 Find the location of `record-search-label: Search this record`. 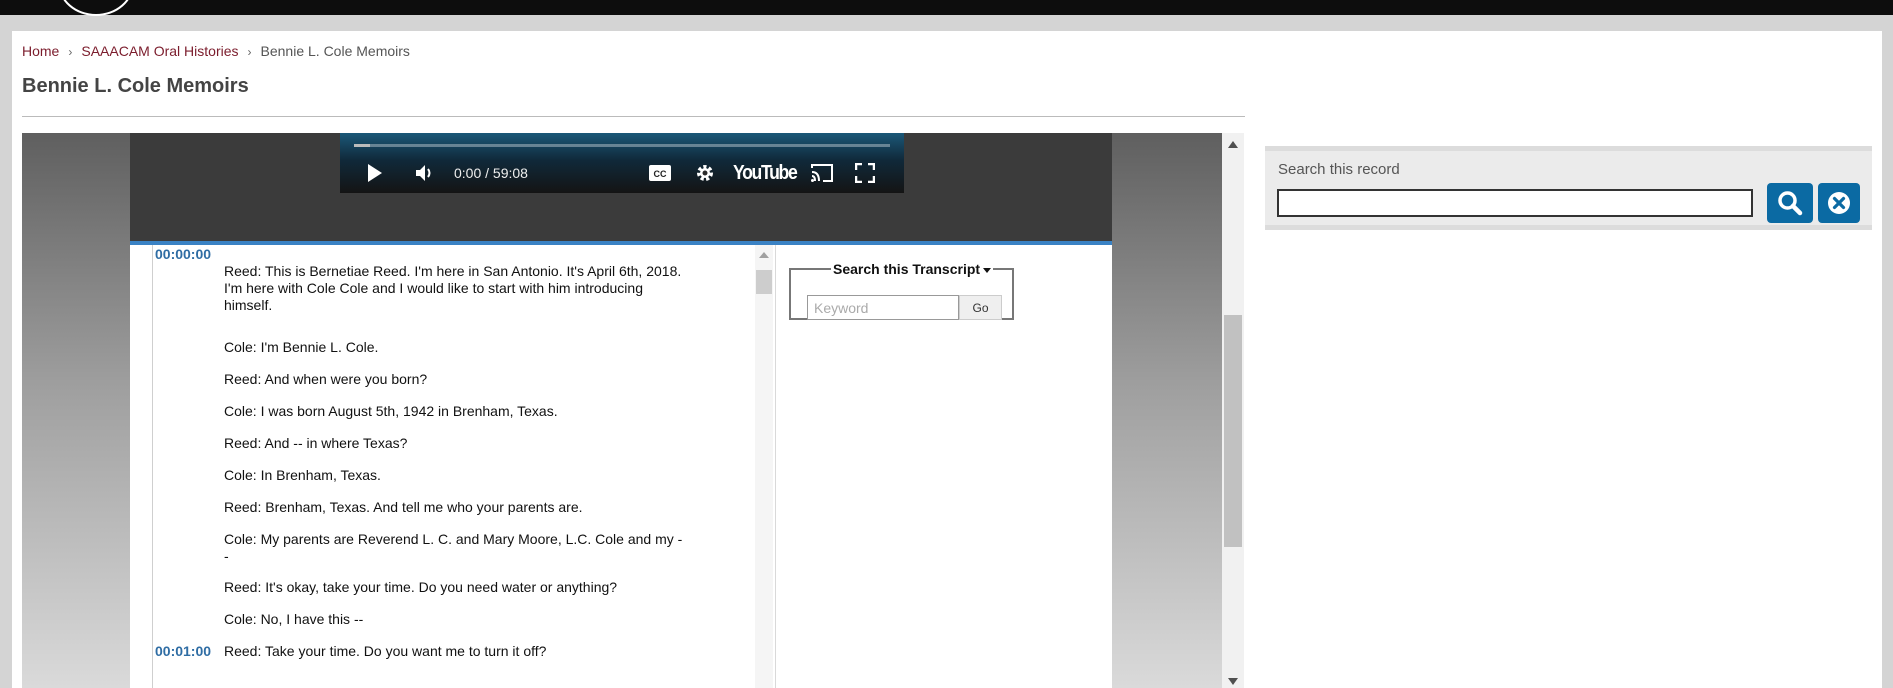

record-search-label: Search this record is located at coordinates (1339, 169).